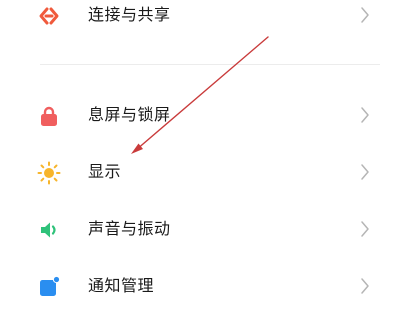  What do you see at coordinates (129, 228) in the screenshot?
I see `settings-item-label: 声音与振动` at bounding box center [129, 228].